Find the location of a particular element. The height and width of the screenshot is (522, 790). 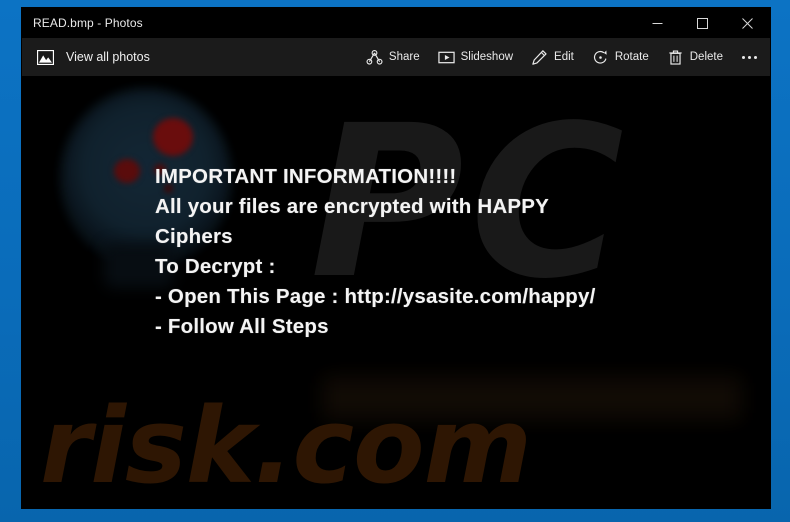

share-icon is located at coordinates (374, 57).